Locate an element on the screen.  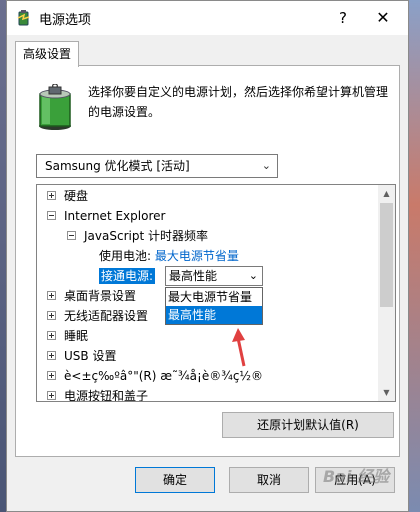
dropdown-option: 最大电源节省量 is located at coordinates (214, 297).